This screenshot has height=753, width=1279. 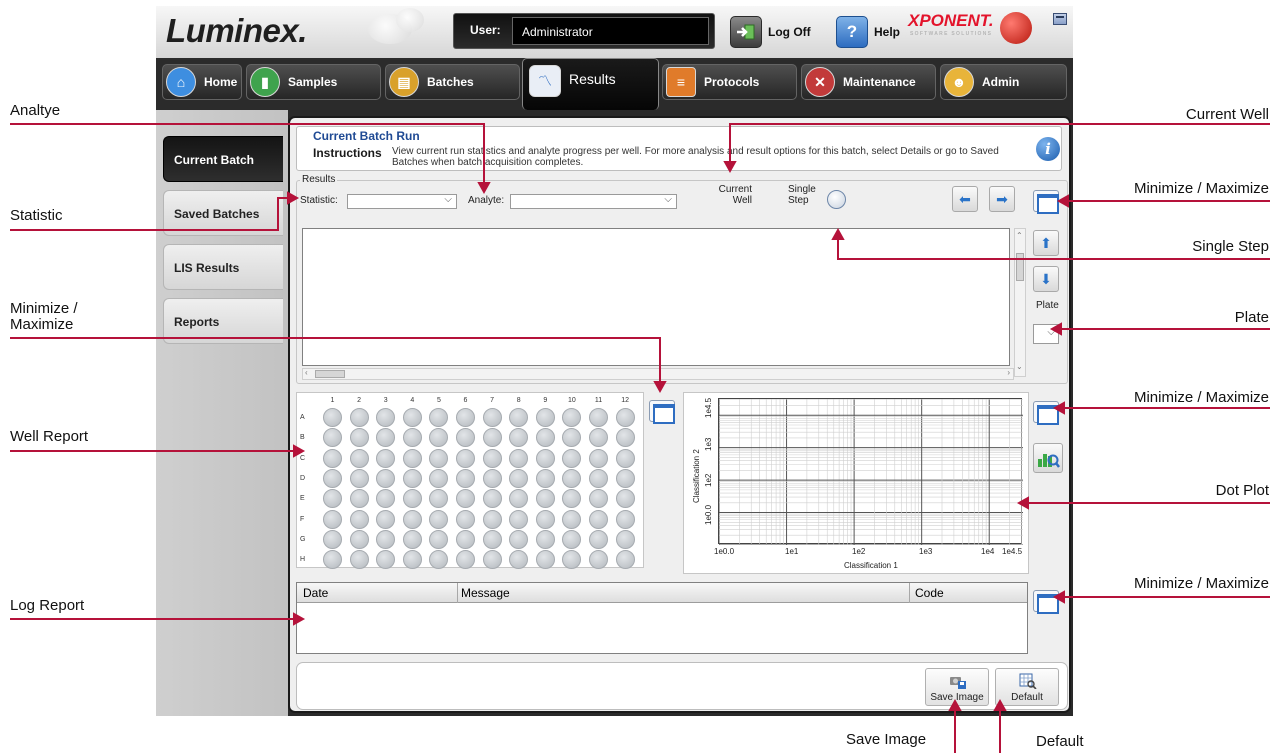 I want to click on callout-minimize-maximize-3: Minimize / Maximize, so click(x=1201, y=583).